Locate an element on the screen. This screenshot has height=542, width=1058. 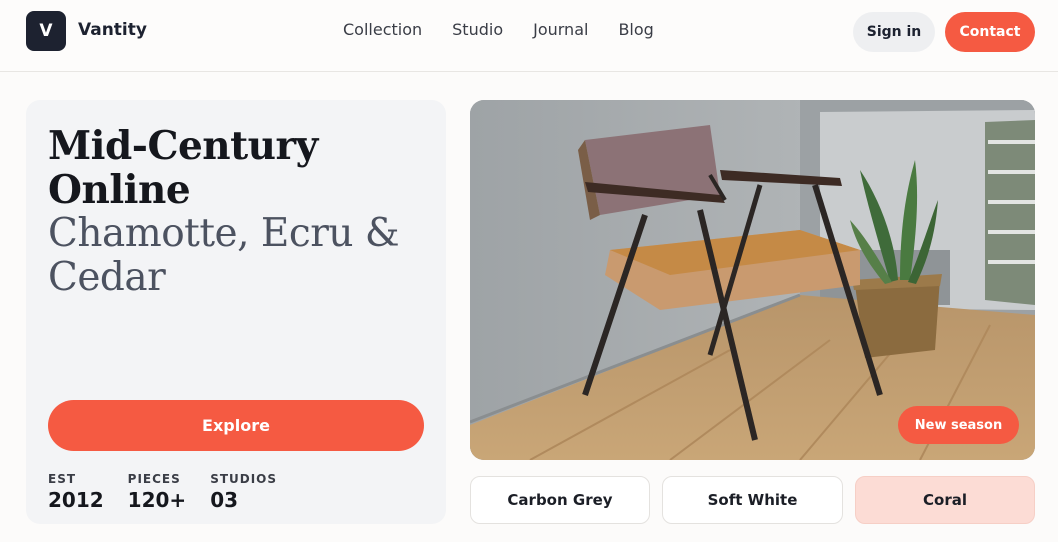
stat-value: 03 is located at coordinates (224, 500).